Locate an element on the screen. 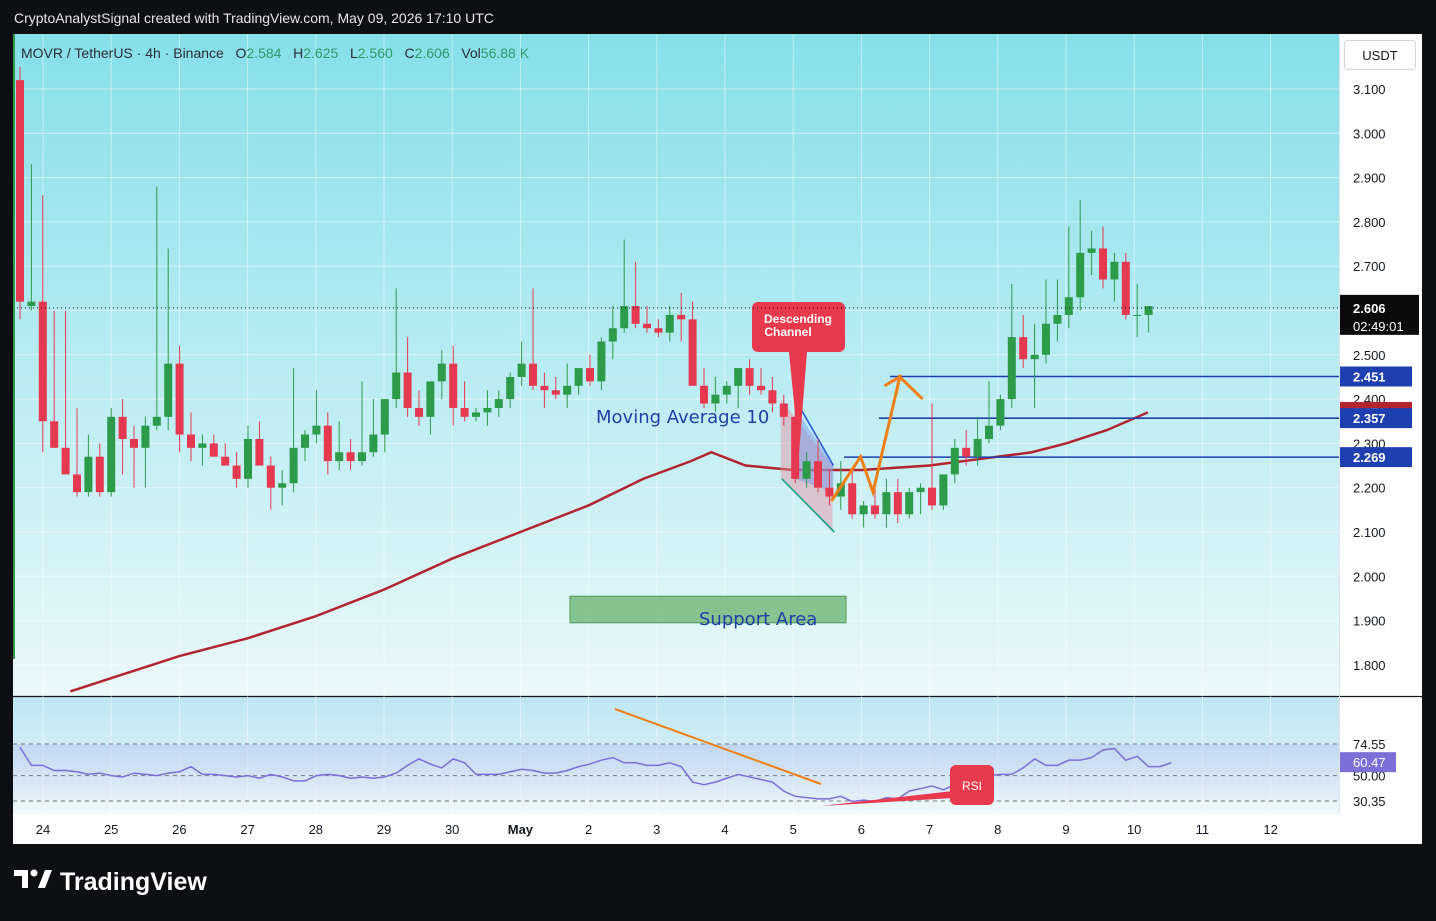  time-tick-label: 6 is located at coordinates (861, 829).